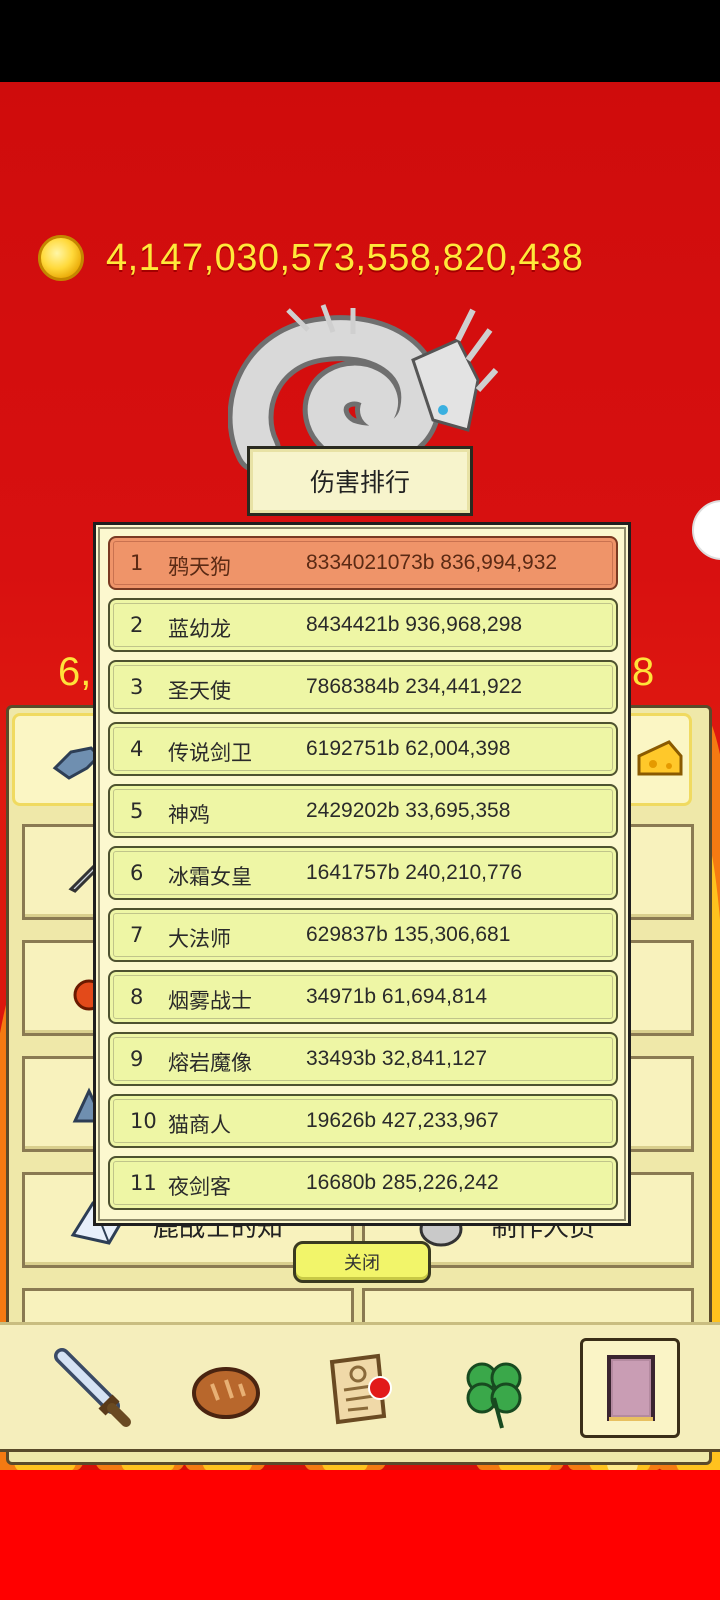  Describe the element at coordinates (137, 563) in the screenshot. I see `rank-number: 1` at that location.